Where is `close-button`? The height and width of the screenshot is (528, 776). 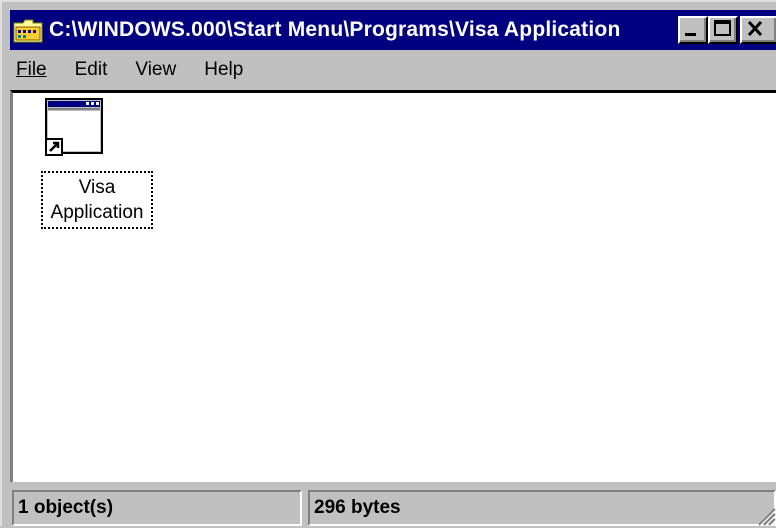 close-button is located at coordinates (758, 30).